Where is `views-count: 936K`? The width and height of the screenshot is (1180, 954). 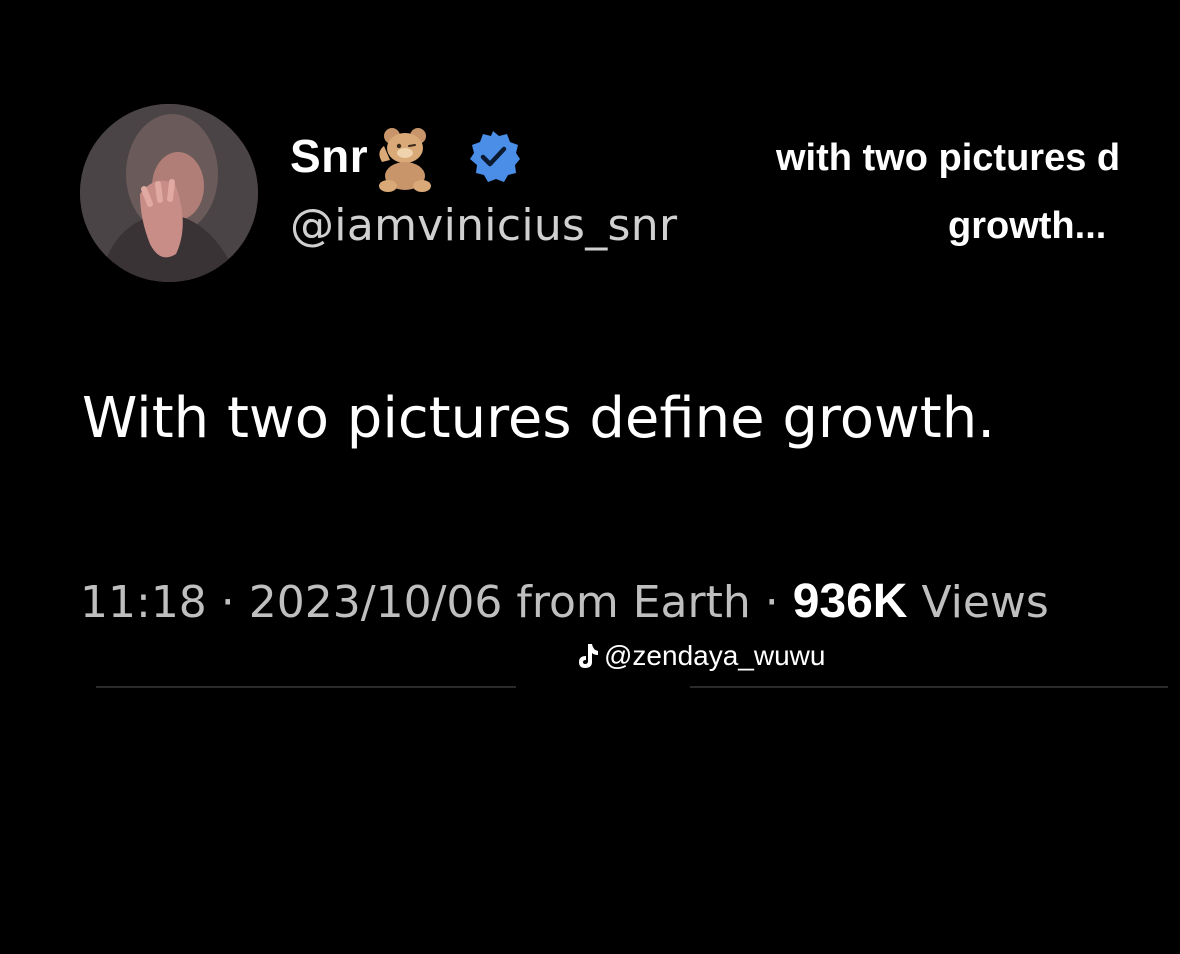
views-count: 936K is located at coordinates (850, 601).